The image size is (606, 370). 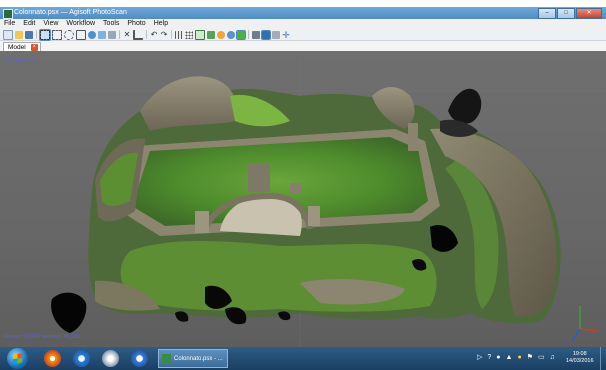 What do you see at coordinates (278, 276) in the screenshot?
I see `lower-vegetation` at bounding box center [278, 276].